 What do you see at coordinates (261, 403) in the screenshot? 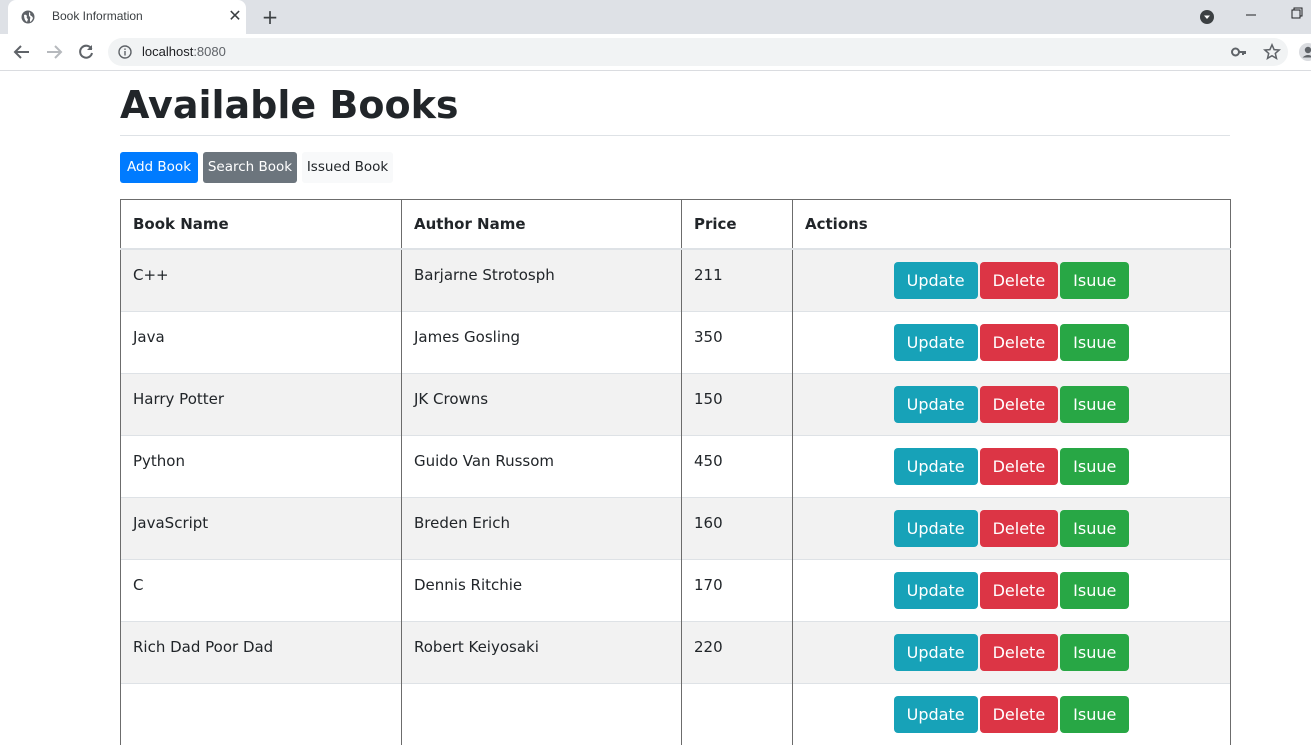
I see `cell-book-name: Harry Potter` at bounding box center [261, 403].